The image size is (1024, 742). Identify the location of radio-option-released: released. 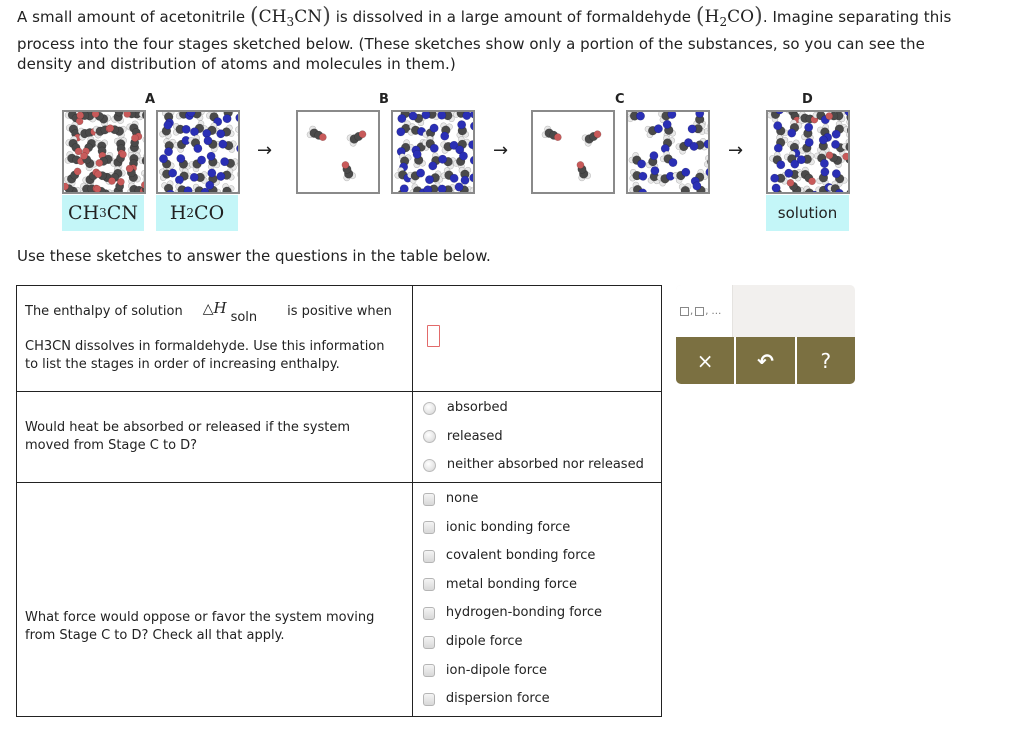
(537, 437).